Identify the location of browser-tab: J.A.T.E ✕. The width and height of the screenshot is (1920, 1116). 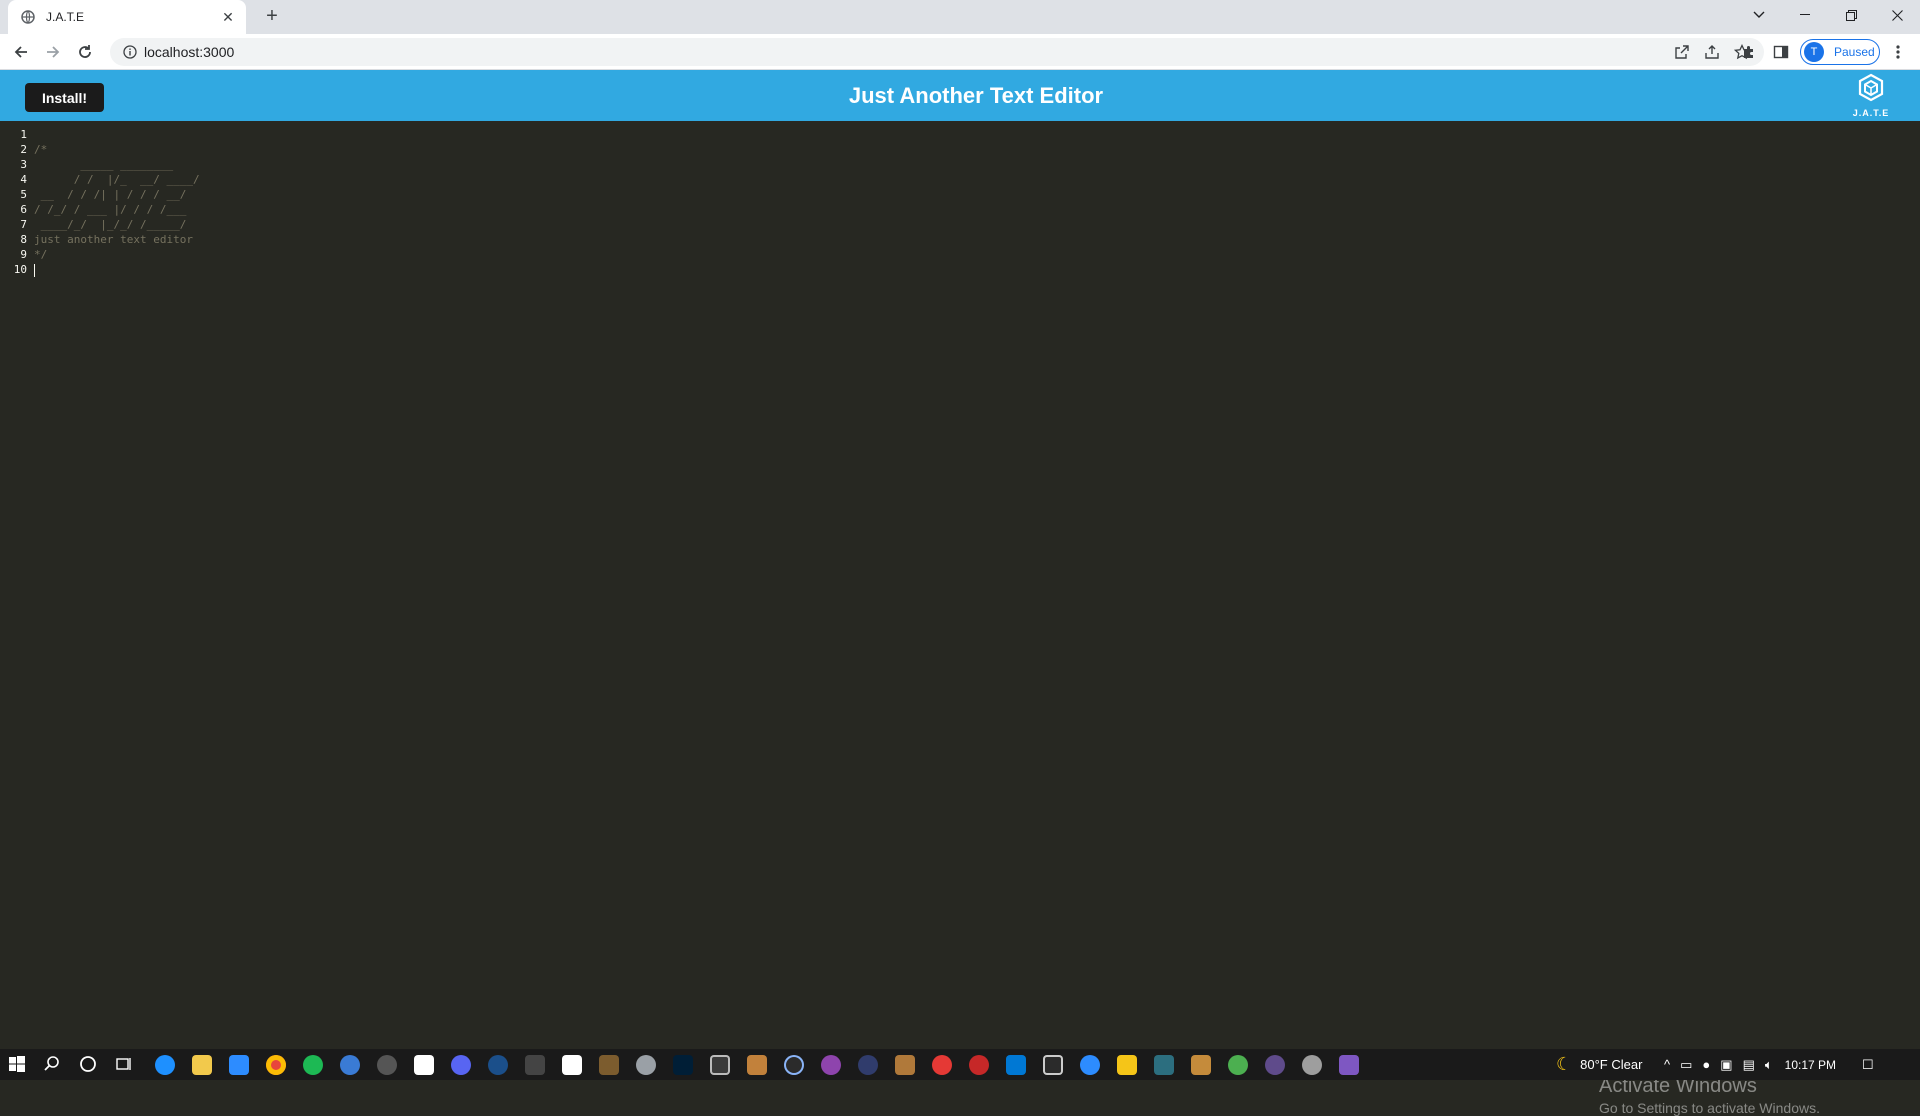
(127, 17).